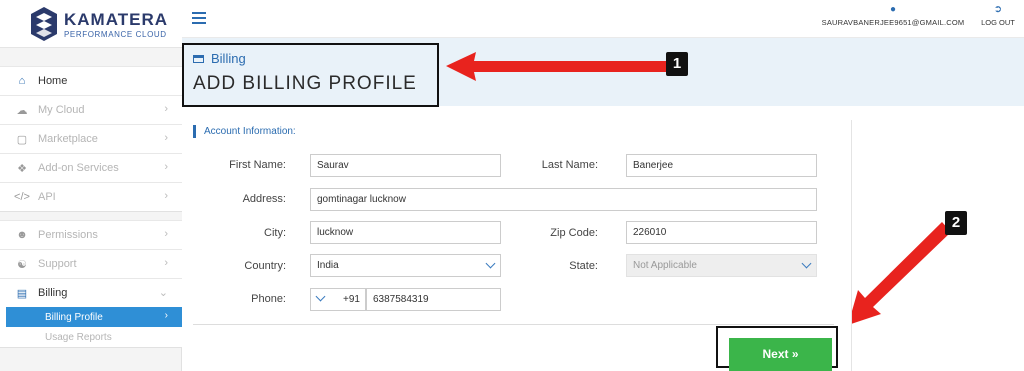  I want to click on address-field: gomtinagar lucknow, so click(563, 199).